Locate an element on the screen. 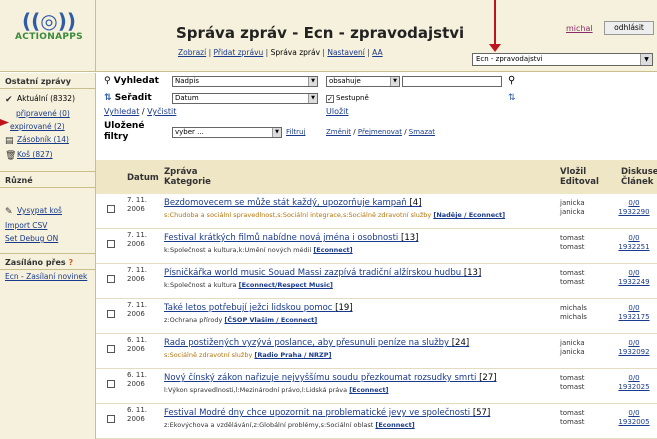  row-source-link: [Naděje / Econnect] is located at coordinates (469, 215).